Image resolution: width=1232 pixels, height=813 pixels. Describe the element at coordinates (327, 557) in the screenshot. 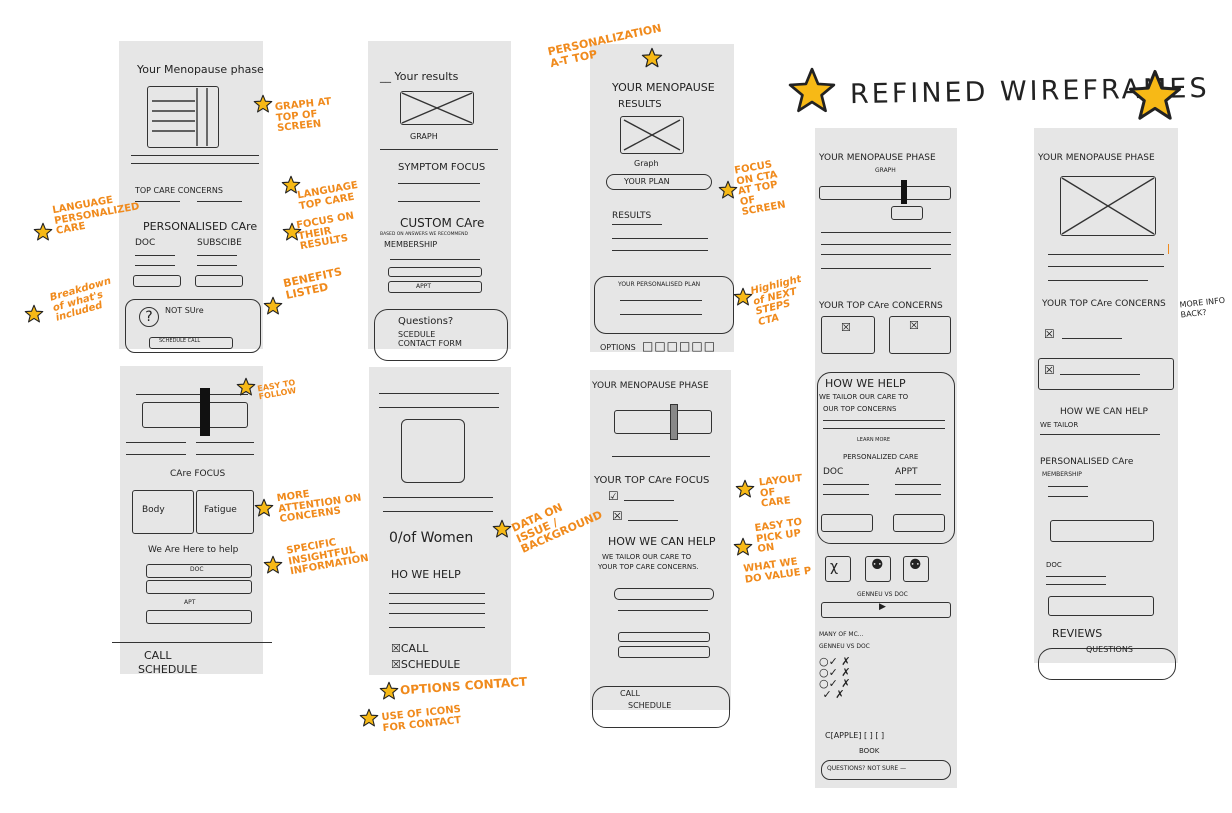

I see `note-specific: SPECIFIC INSIGHTFUL INFORMATION` at that location.